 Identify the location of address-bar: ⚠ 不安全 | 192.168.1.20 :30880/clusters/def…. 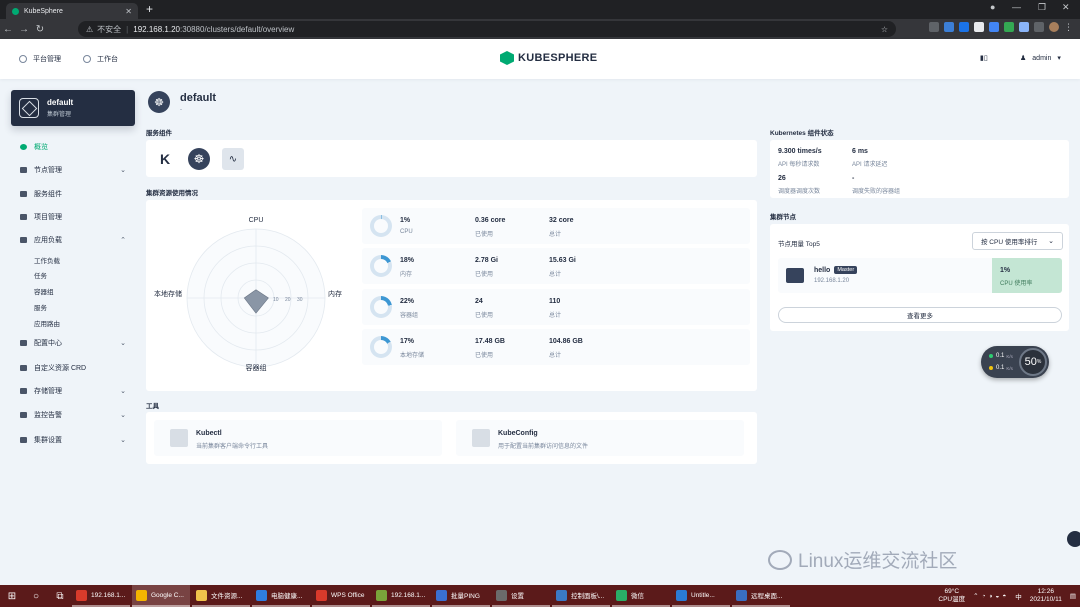
(487, 29).